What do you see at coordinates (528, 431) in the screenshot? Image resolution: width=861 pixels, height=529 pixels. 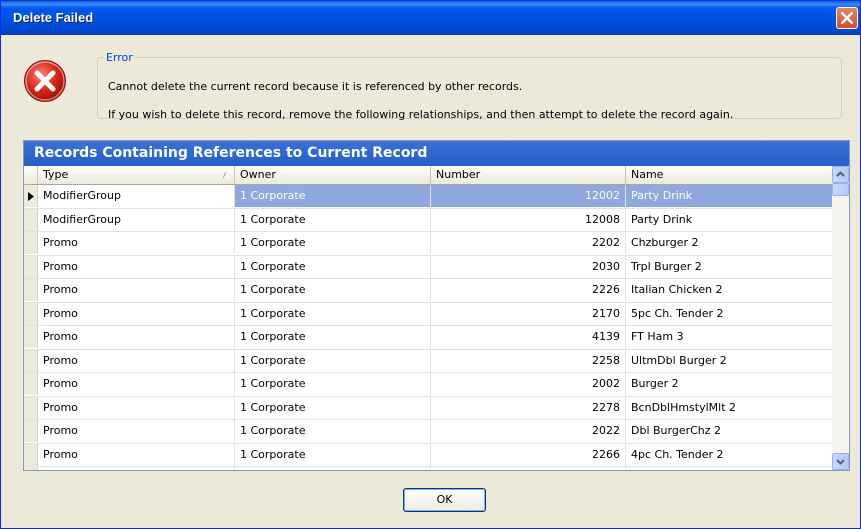 I see `cell-number: 2022` at bounding box center [528, 431].